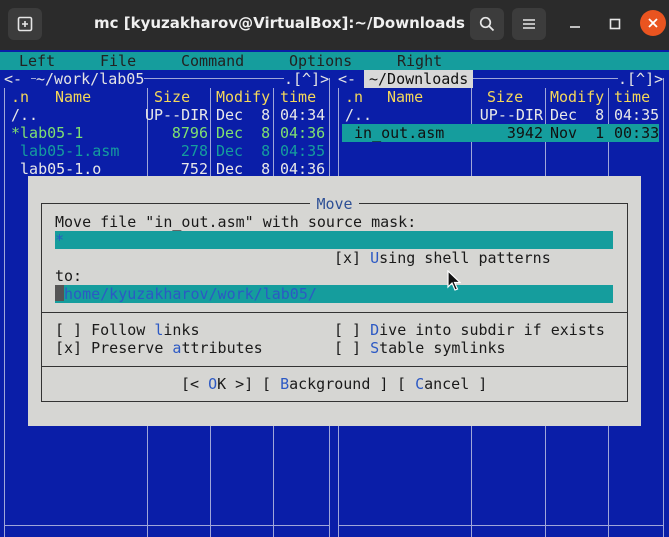 Image resolution: width=669 pixels, height=537 pixels. Describe the element at coordinates (212, 61) in the screenshot. I see `menu-command: Command` at that location.